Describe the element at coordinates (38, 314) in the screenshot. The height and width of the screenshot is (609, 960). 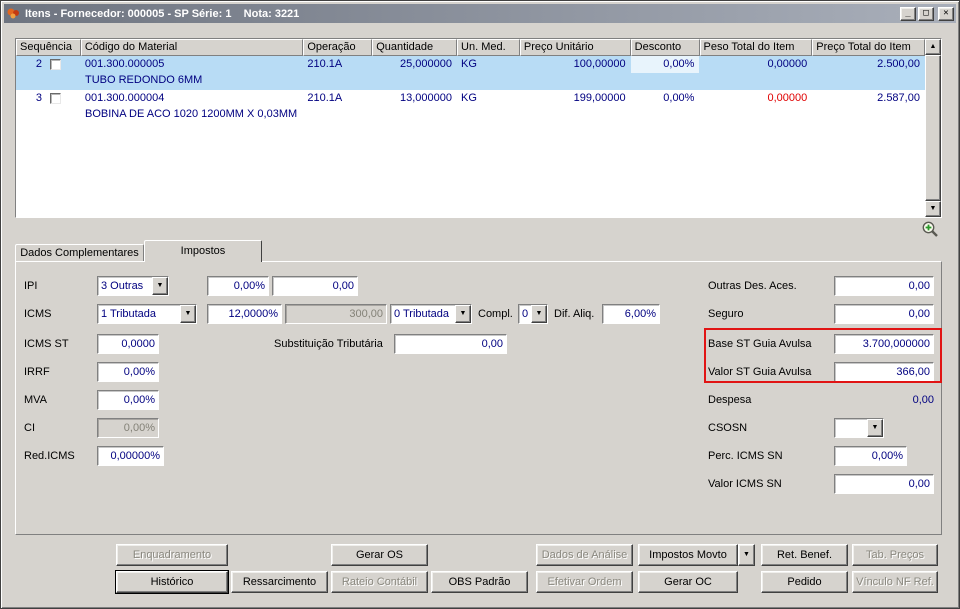
I see `icms-label: ICMS` at that location.